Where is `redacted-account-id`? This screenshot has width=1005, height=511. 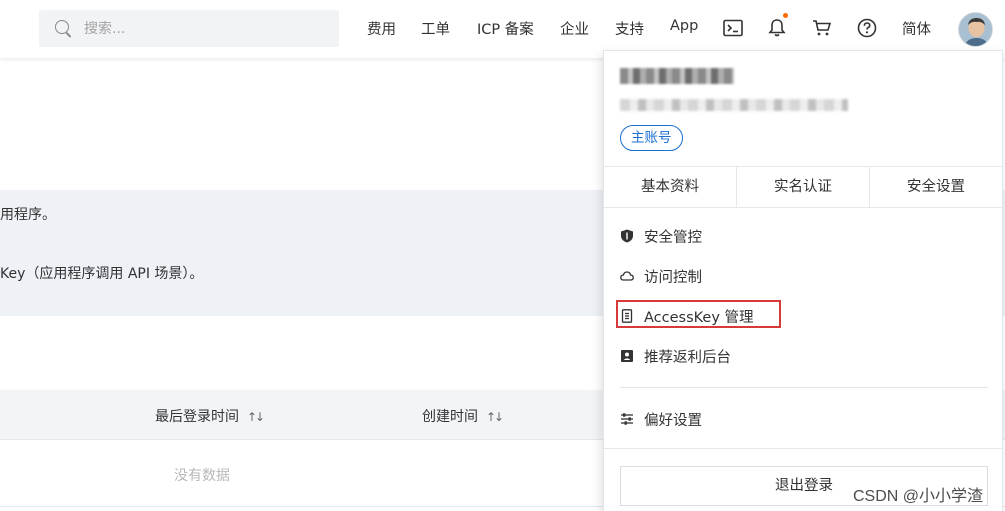
redacted-account-id is located at coordinates (734, 105).